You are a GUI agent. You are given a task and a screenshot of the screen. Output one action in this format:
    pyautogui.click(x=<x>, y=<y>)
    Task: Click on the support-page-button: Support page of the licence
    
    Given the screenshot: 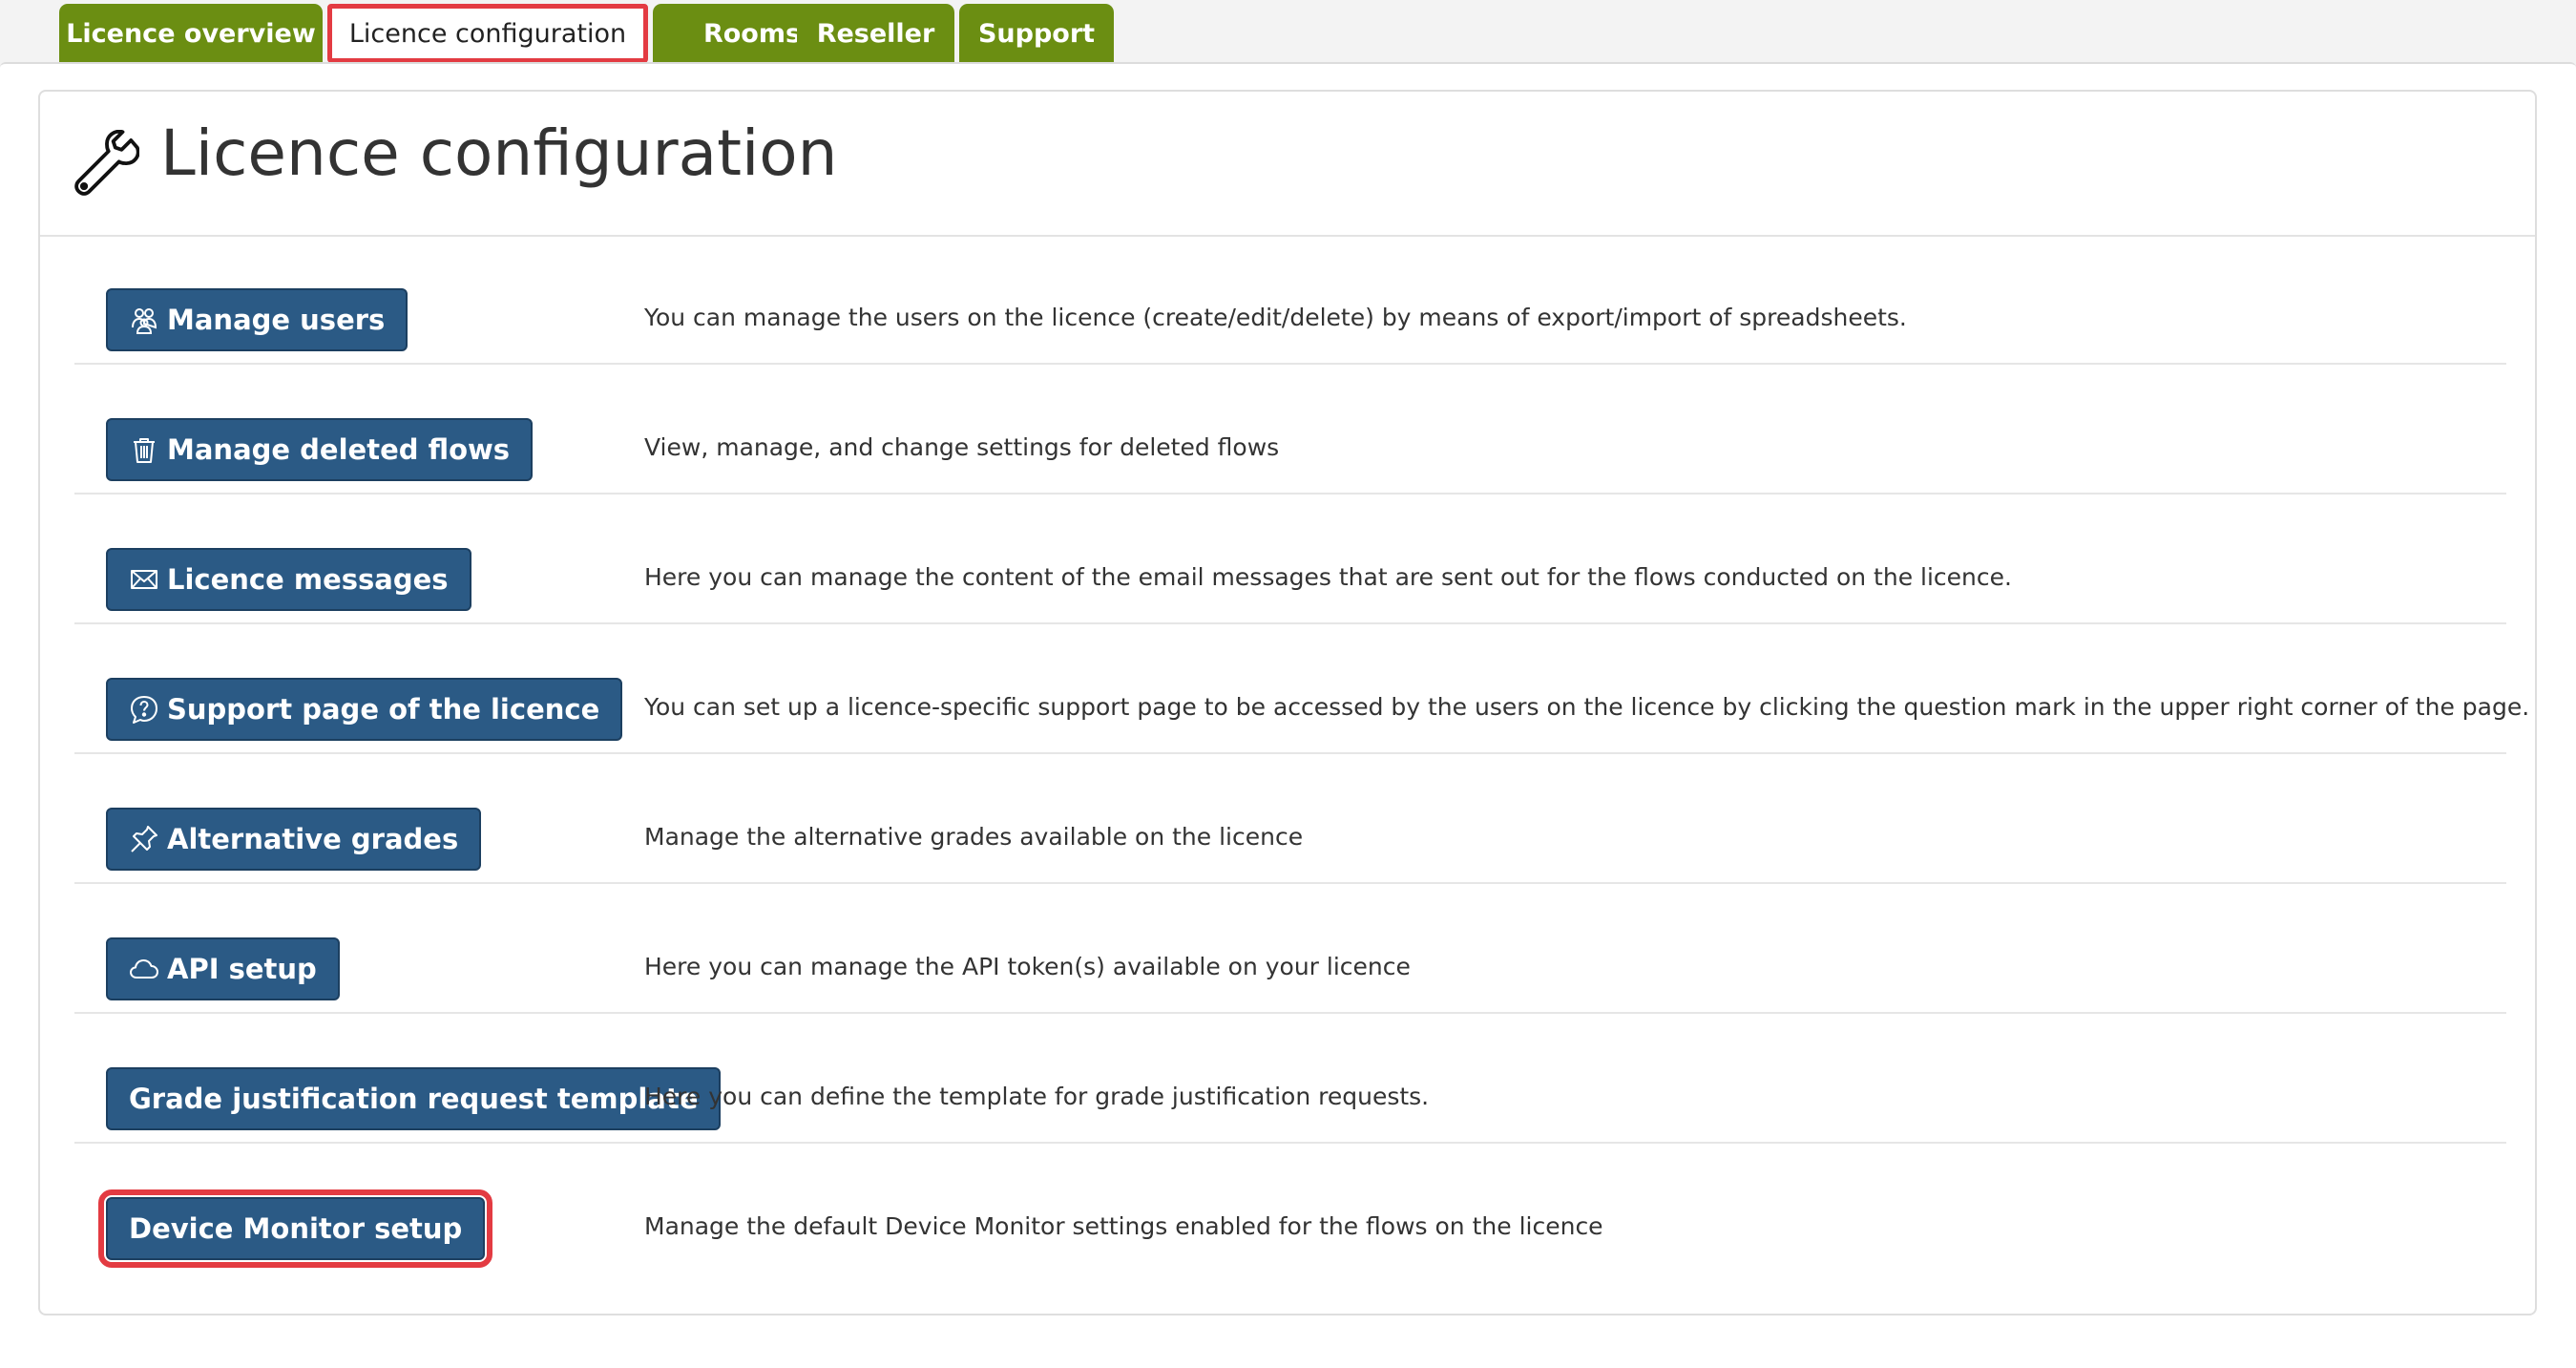 What is the action you would take?
    pyautogui.click(x=364, y=709)
    